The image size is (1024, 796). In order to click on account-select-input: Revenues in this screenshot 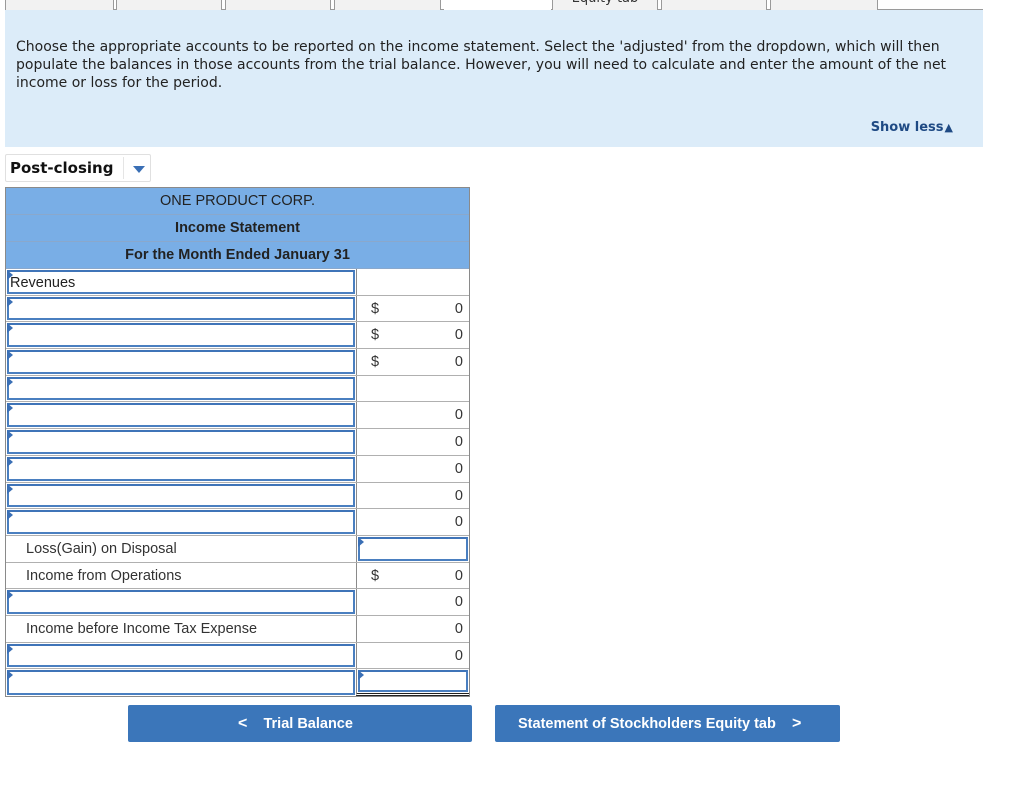, I will do `click(181, 282)`.